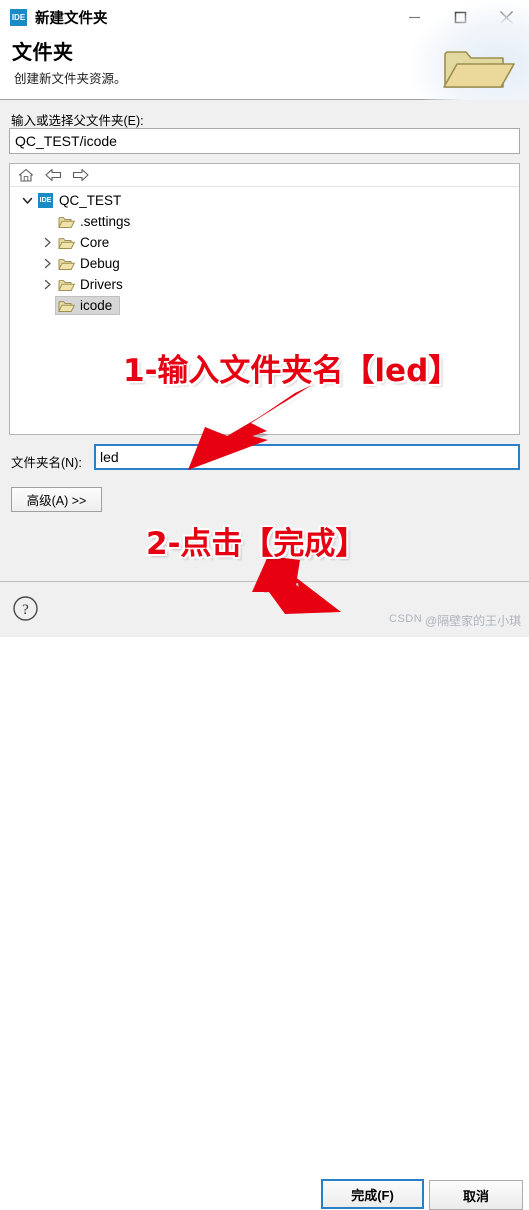 The height and width of the screenshot is (1210, 529). What do you see at coordinates (264, 141) in the screenshot?
I see `parent-folder-input: QC_TEST/icode` at bounding box center [264, 141].